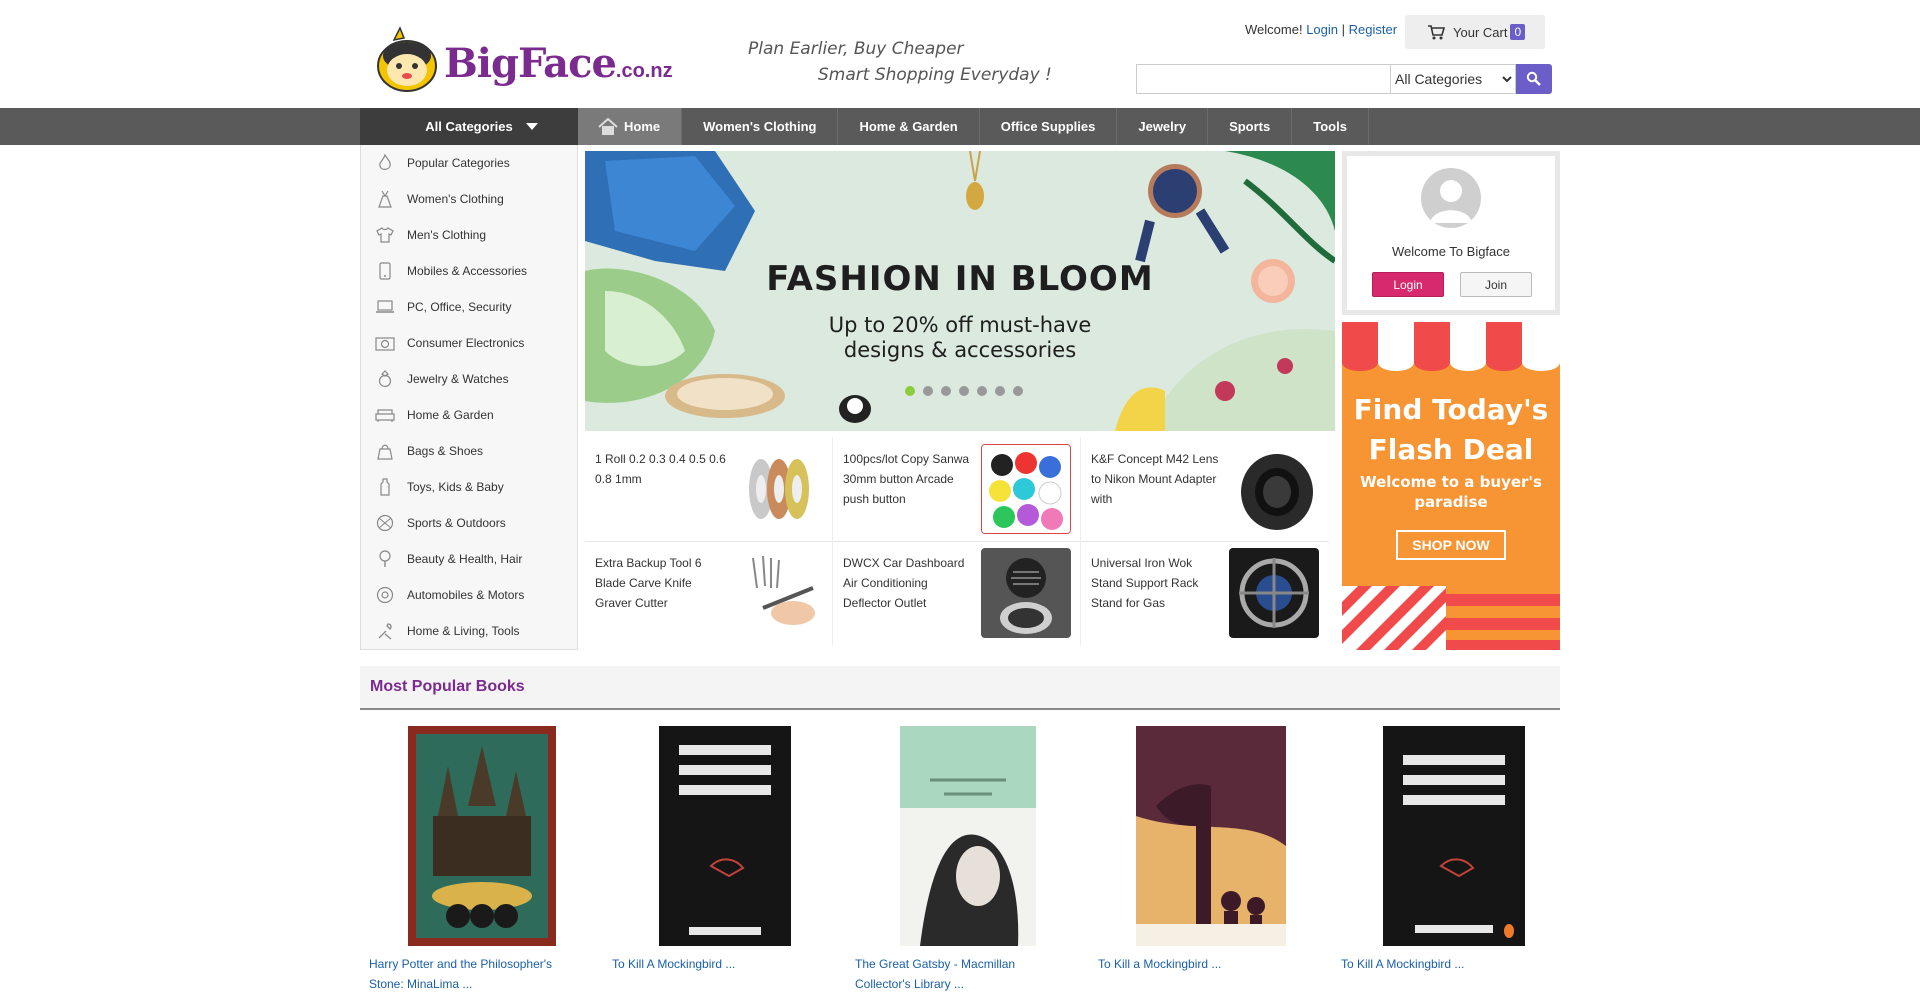 Image resolution: width=1920 pixels, height=994 pixels. I want to click on sidebar-item-mens-clothing: Men's Clothing, so click(469, 235).